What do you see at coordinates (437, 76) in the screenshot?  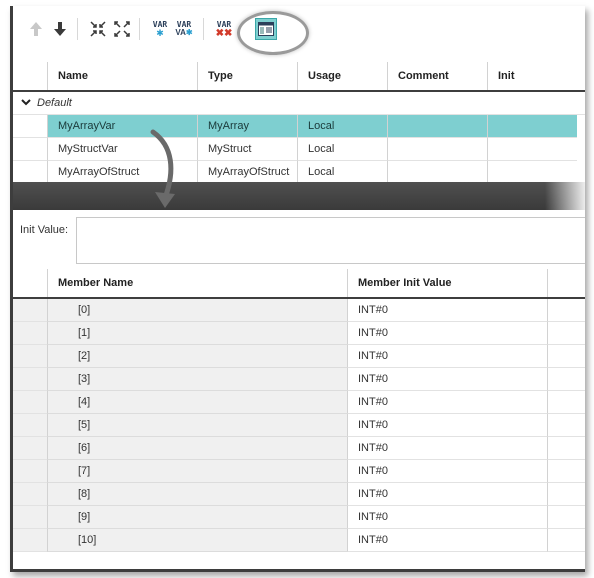 I see `column-header-comment: Comment` at bounding box center [437, 76].